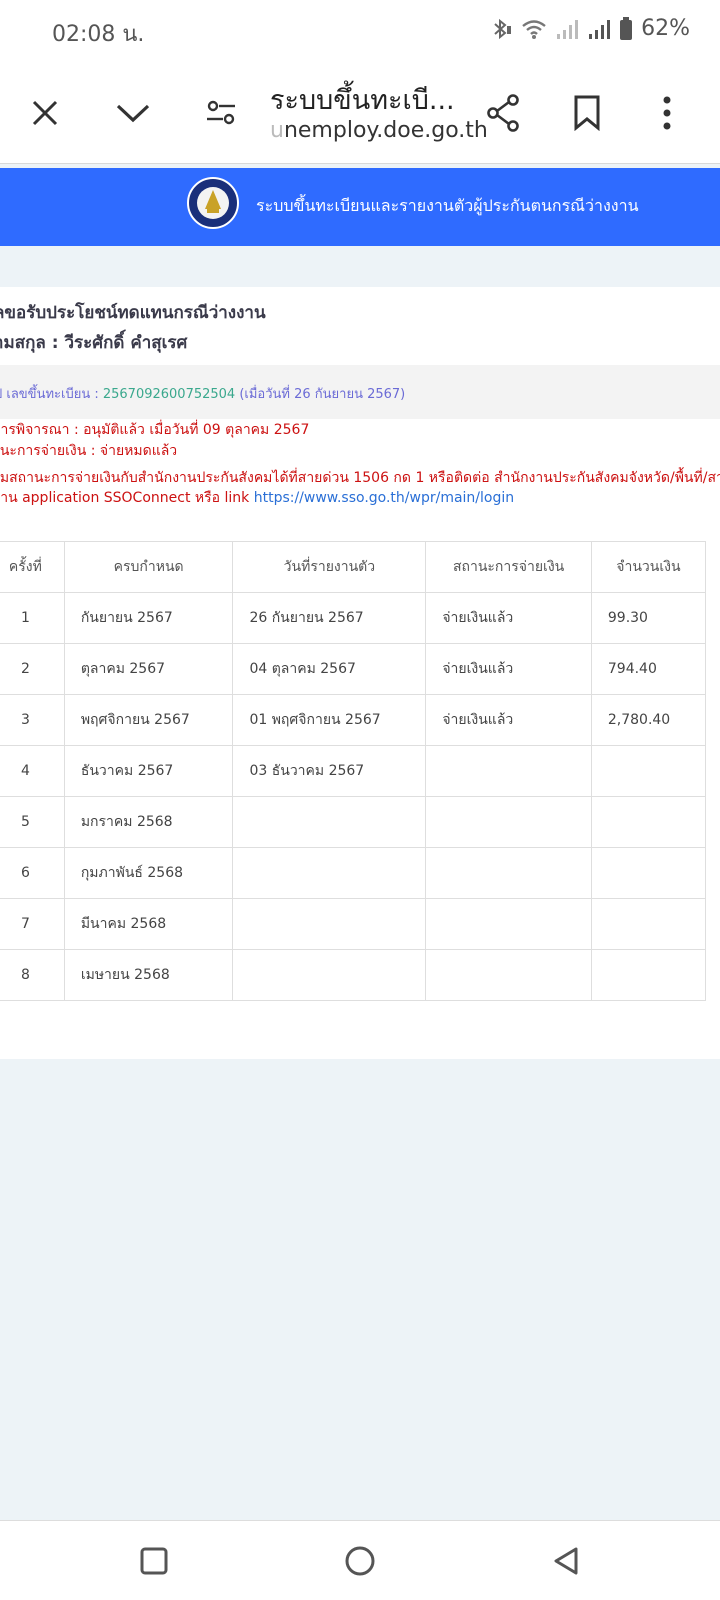  What do you see at coordinates (648, 567) in the screenshot?
I see `col-header-amount: จำนวนเงิน` at bounding box center [648, 567].